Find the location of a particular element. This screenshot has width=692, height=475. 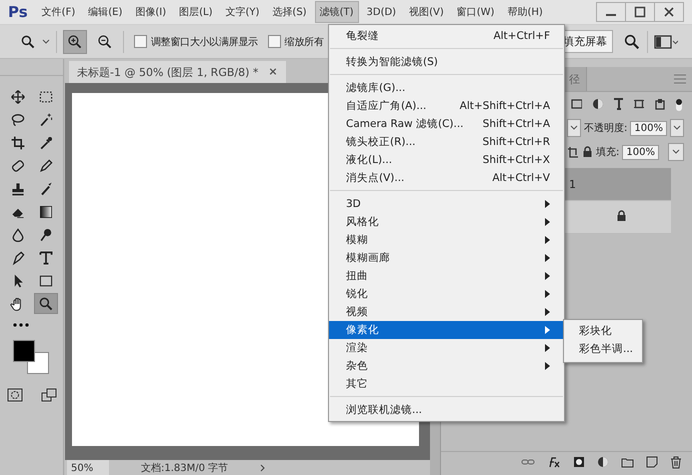

zoom-in-icon is located at coordinates (75, 42).